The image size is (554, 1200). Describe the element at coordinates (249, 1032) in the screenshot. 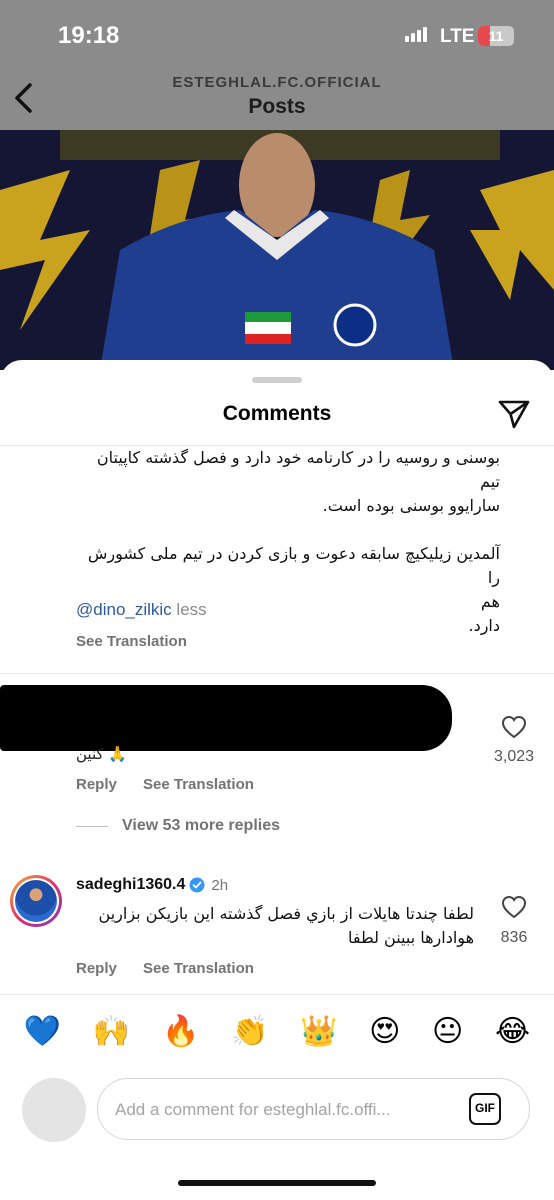

I see `clapping-emoji-button: 👏` at that location.